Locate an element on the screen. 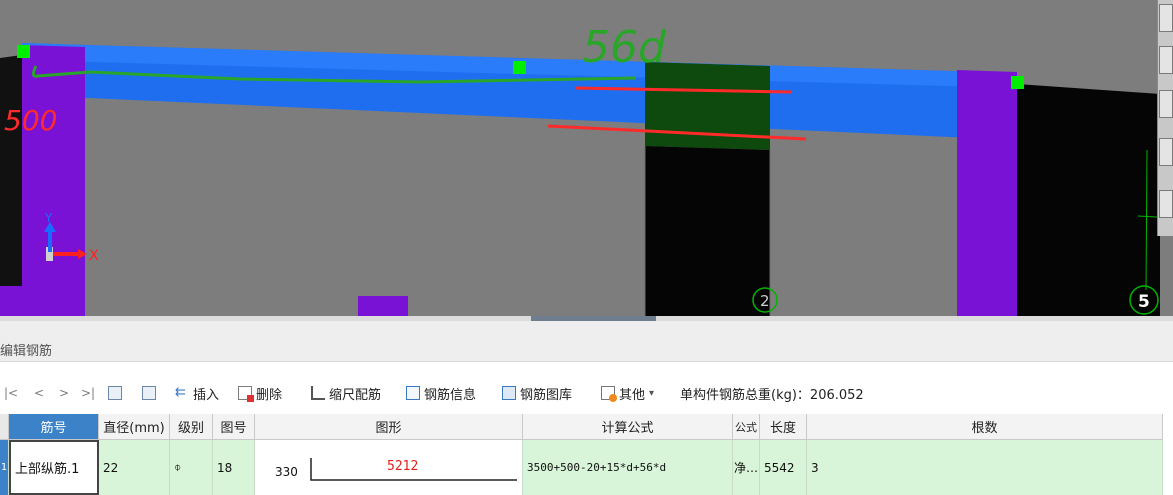 This screenshot has height=495, width=1173. total-weight-text: 单构件钢筋总重(kg)：206.052 is located at coordinates (772, 395).